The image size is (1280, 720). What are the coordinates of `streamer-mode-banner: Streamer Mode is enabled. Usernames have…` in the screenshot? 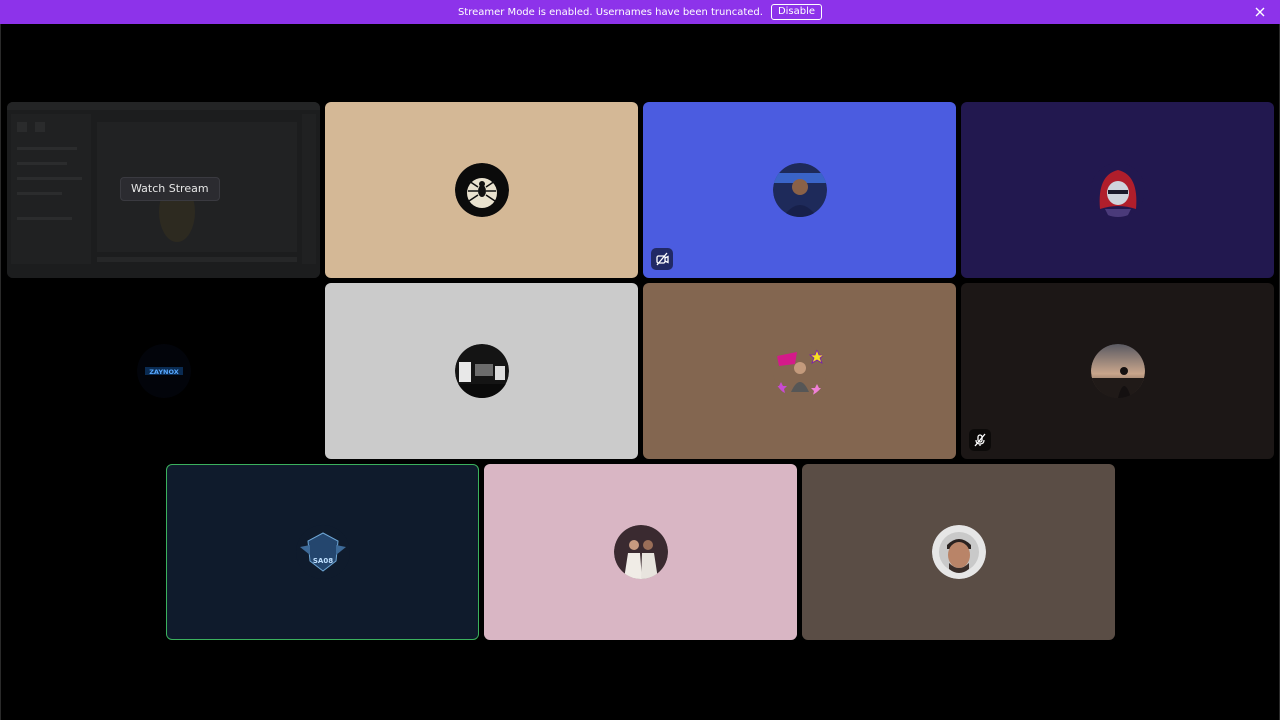 It's located at (640, 12).